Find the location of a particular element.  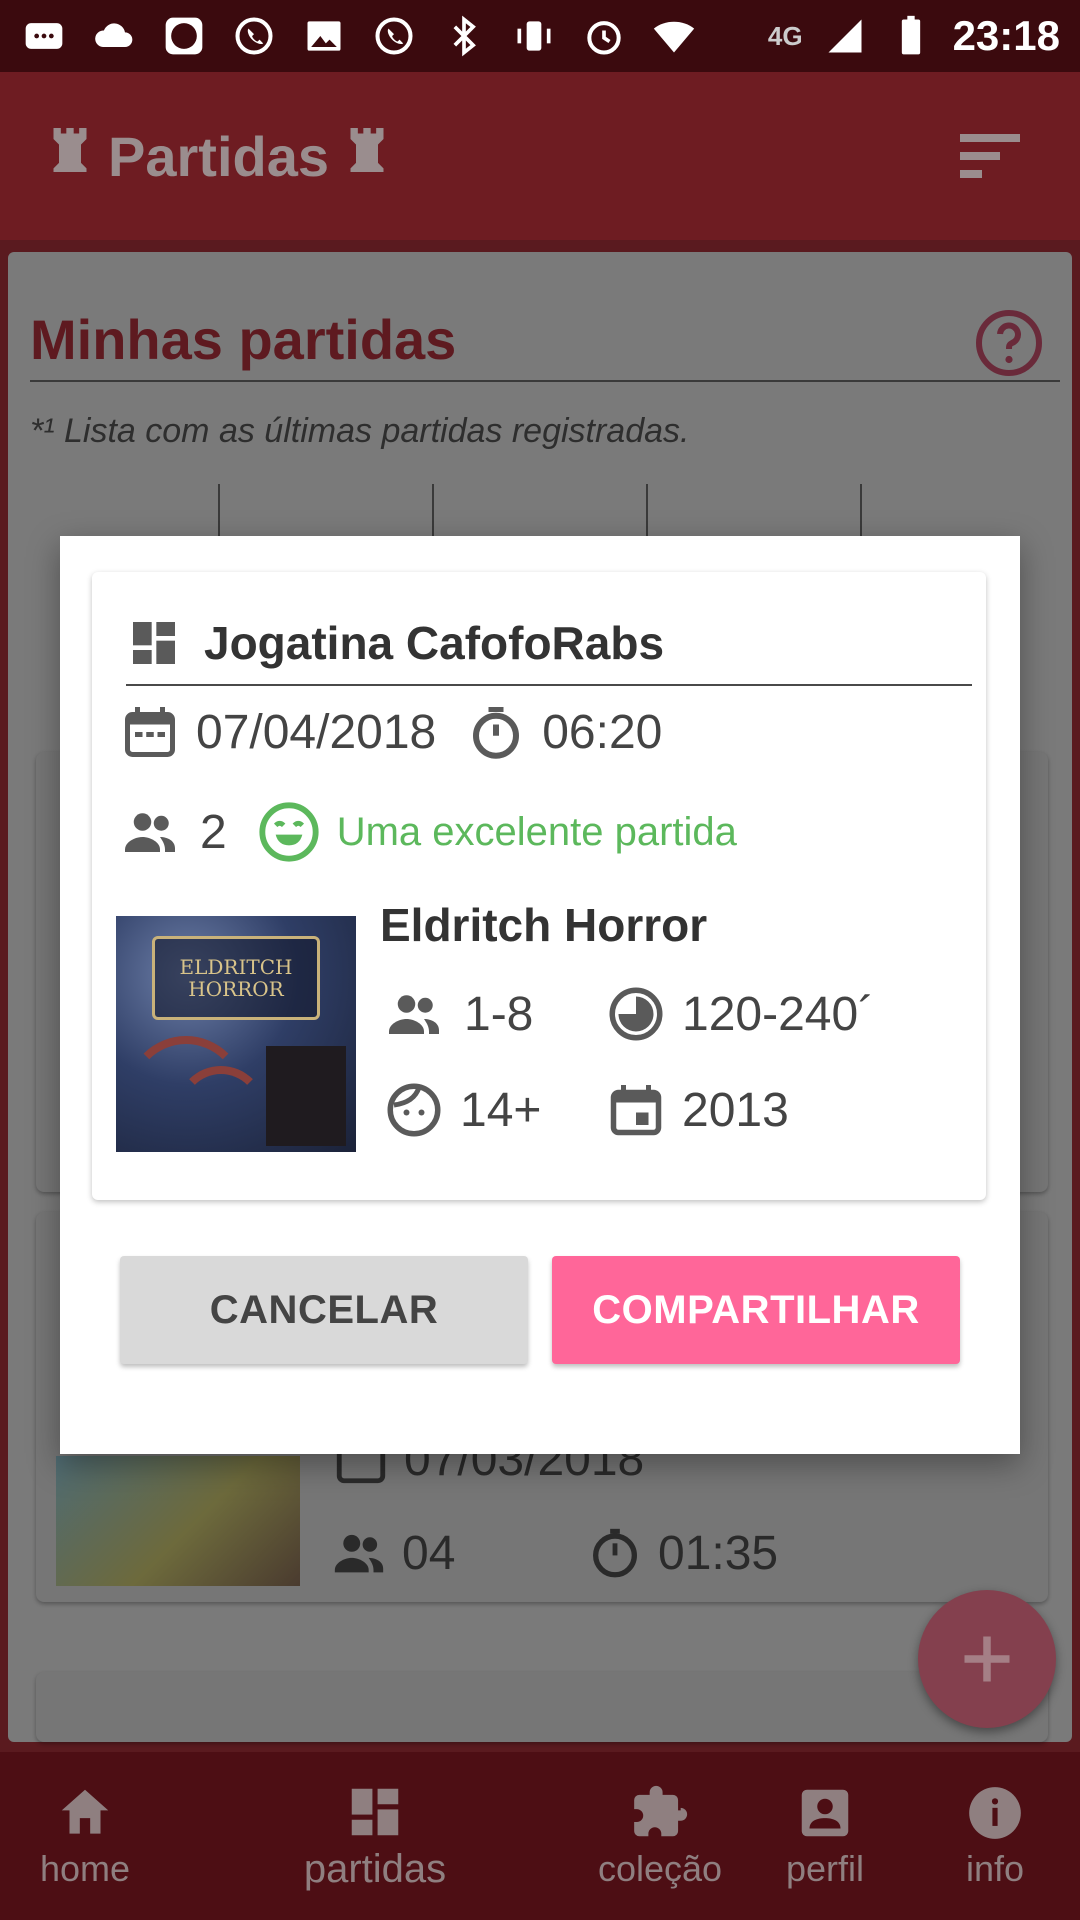

nav-colecao: coleção is located at coordinates (660, 1836).